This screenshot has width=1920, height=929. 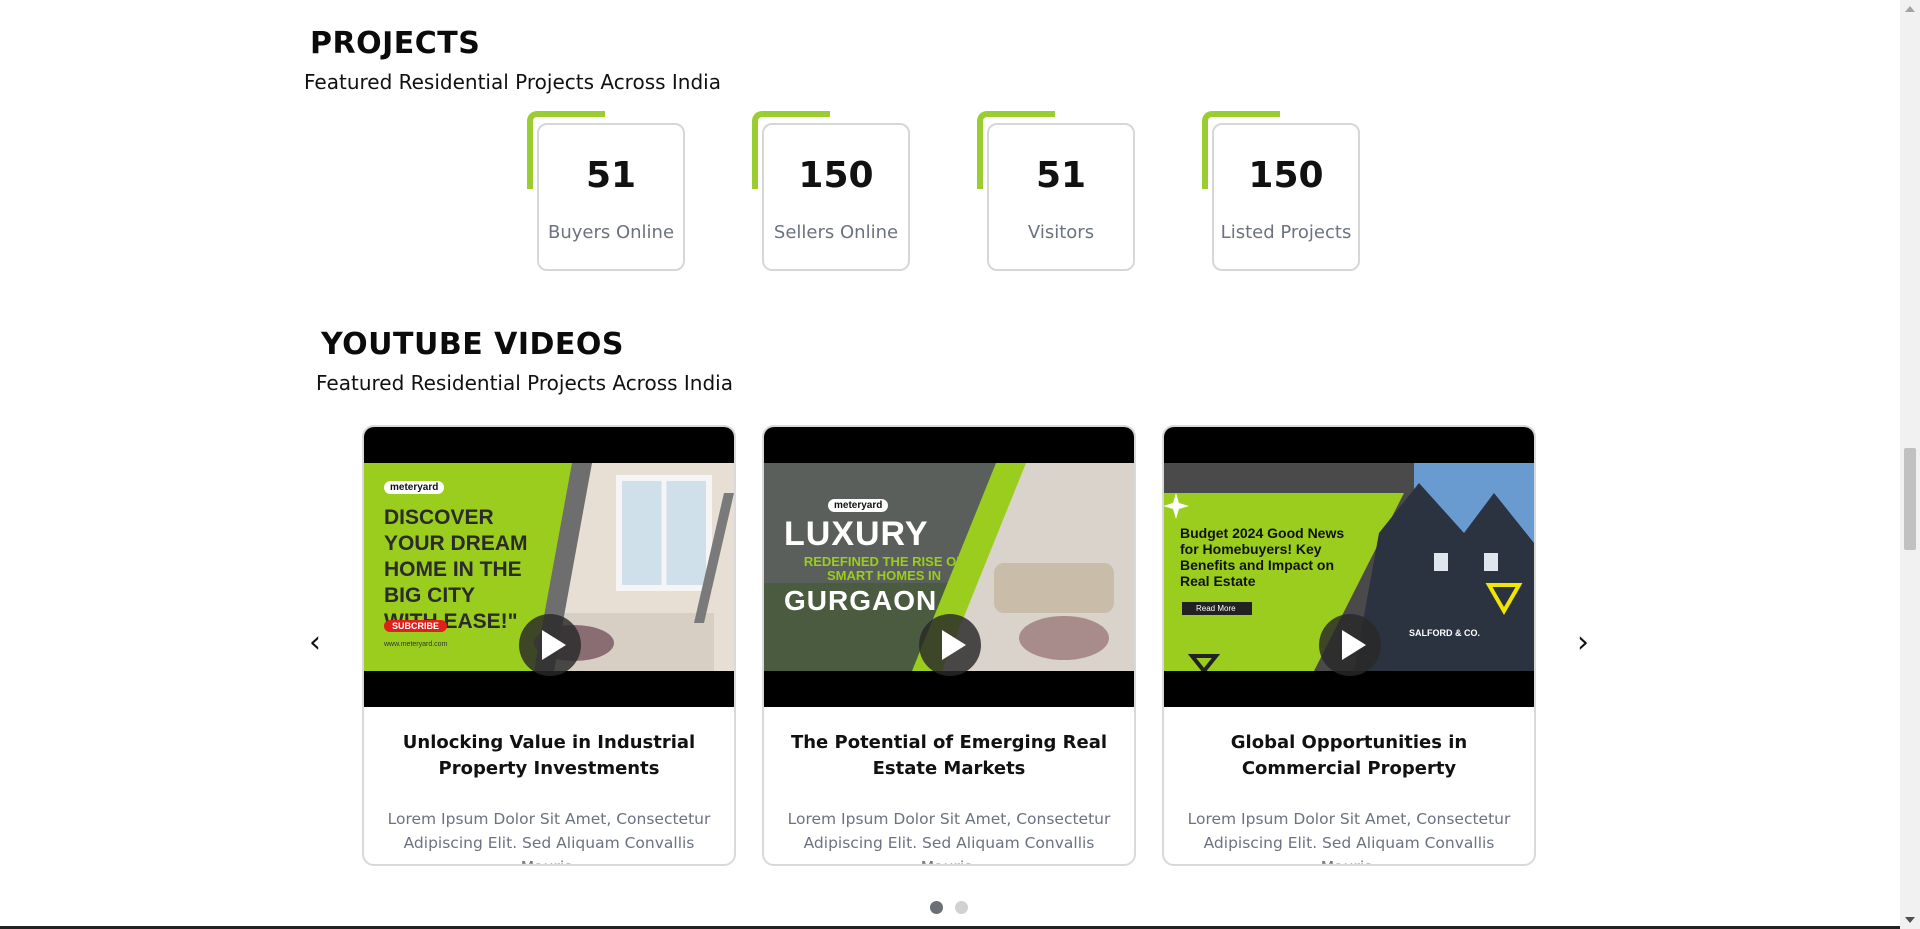 I want to click on stat-buyers-online: 51 Buyers Online, so click(x=606, y=191).